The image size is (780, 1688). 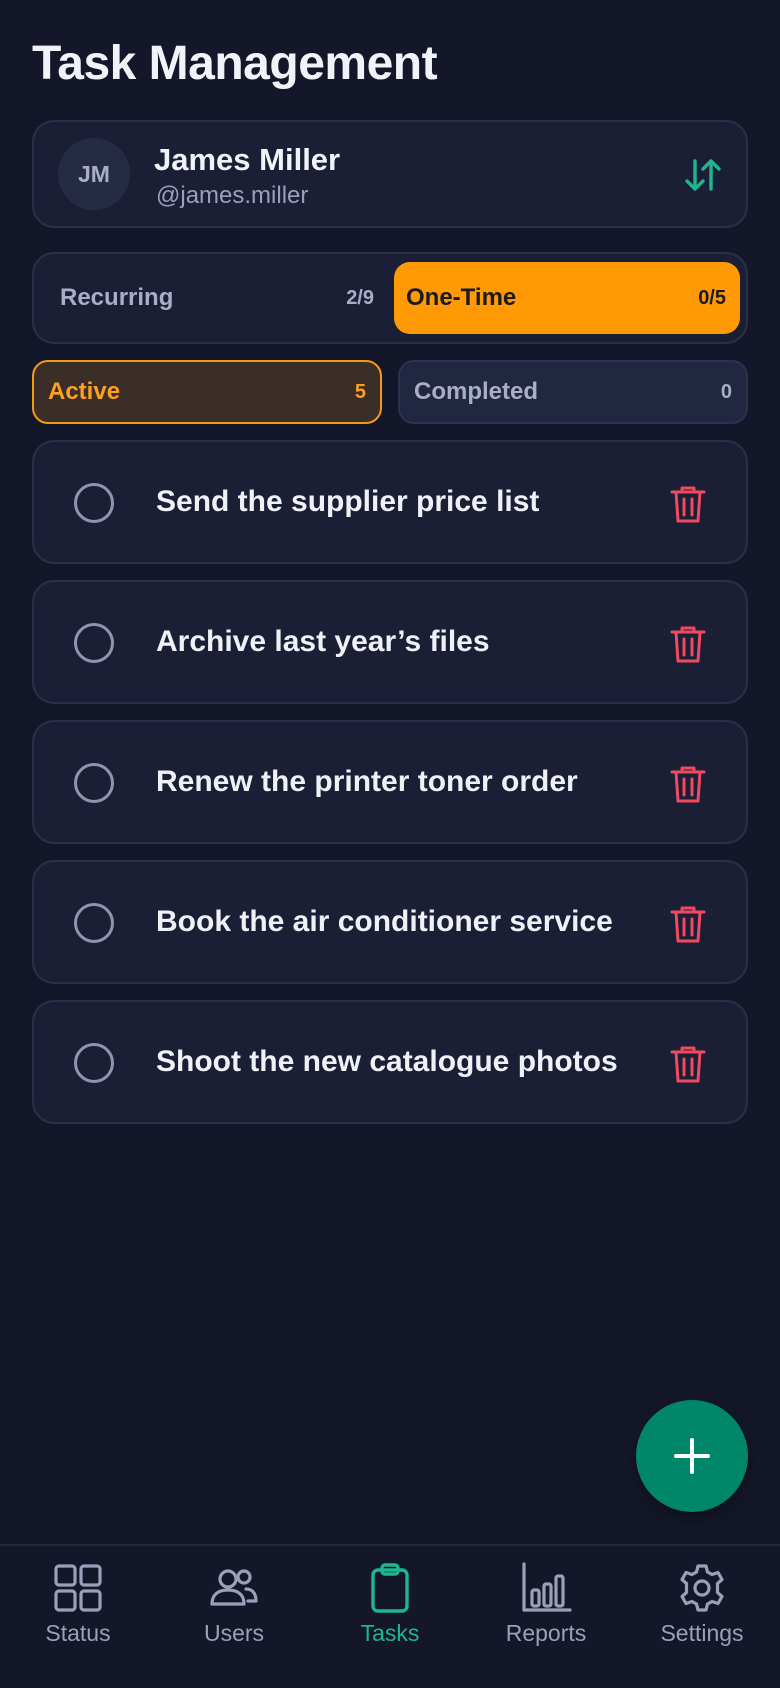 I want to click on task-type-segmented-control: Recurring 2/9 One-Time 0/5, so click(x=390, y=298).